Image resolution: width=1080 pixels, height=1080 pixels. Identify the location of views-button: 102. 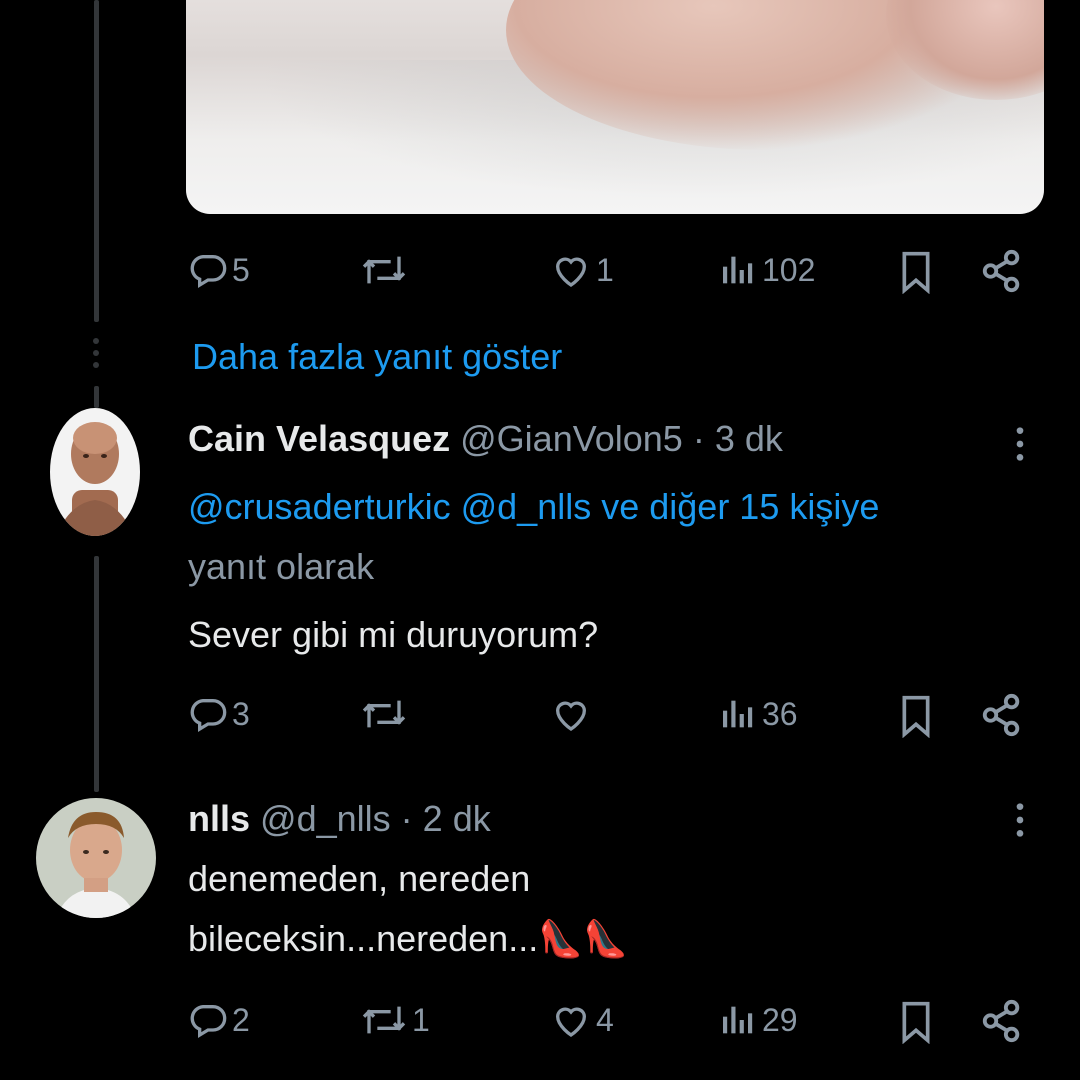
(766, 270).